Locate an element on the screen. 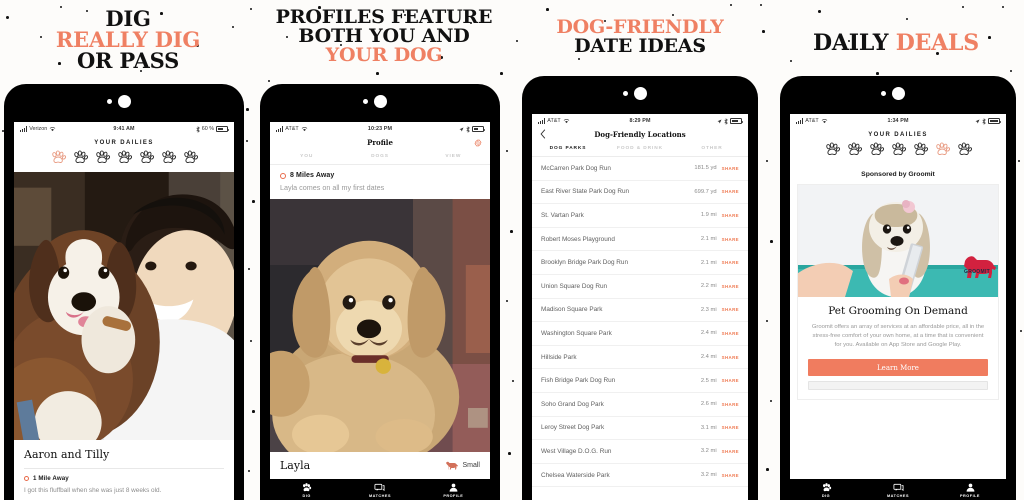 The height and width of the screenshot is (500, 1024). location-row: Chelsea Waterside Park 3.2 mi SHARE is located at coordinates (640, 476).